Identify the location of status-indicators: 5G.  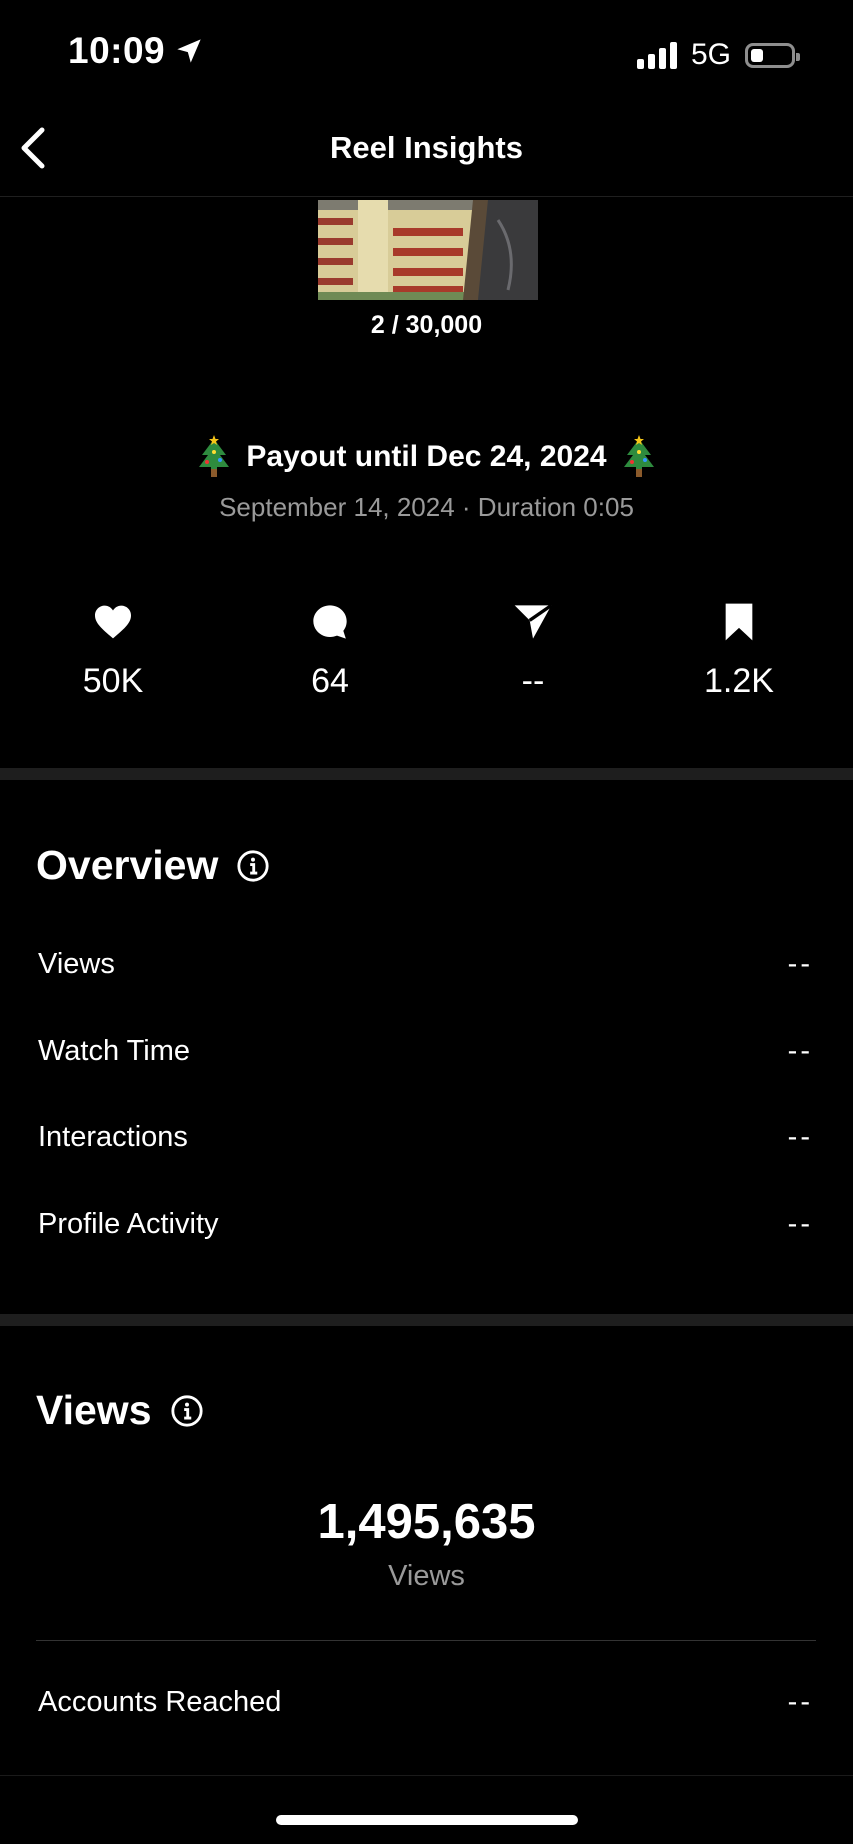
(718, 55).